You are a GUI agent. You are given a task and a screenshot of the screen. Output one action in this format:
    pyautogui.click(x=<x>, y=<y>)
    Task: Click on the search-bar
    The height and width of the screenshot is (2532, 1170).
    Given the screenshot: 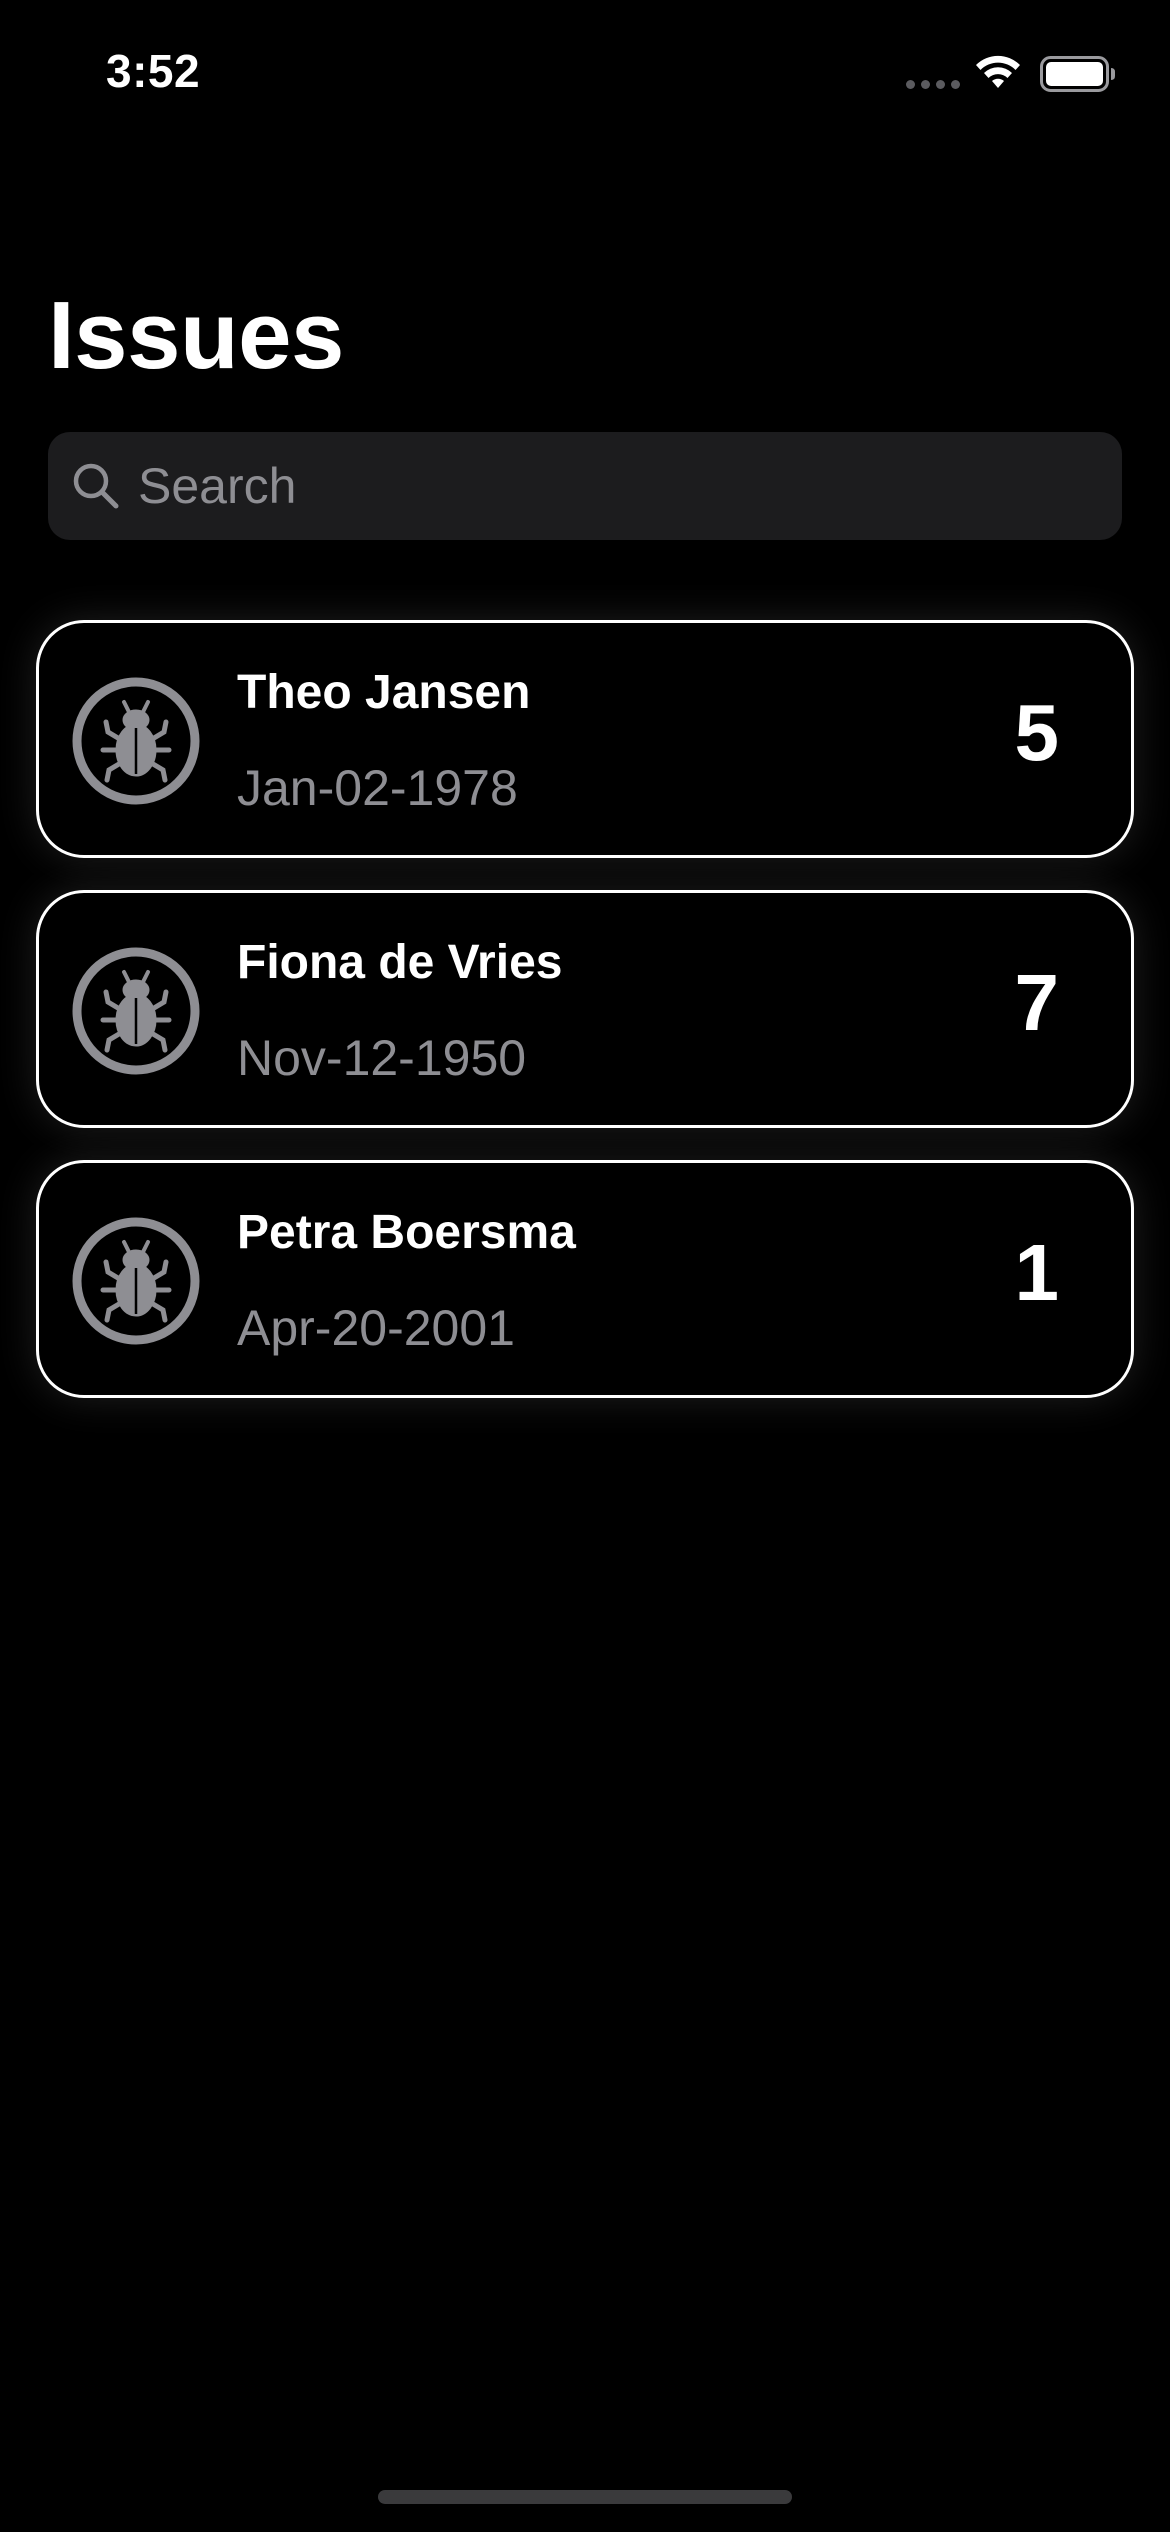 What is the action you would take?
    pyautogui.click(x=585, y=486)
    